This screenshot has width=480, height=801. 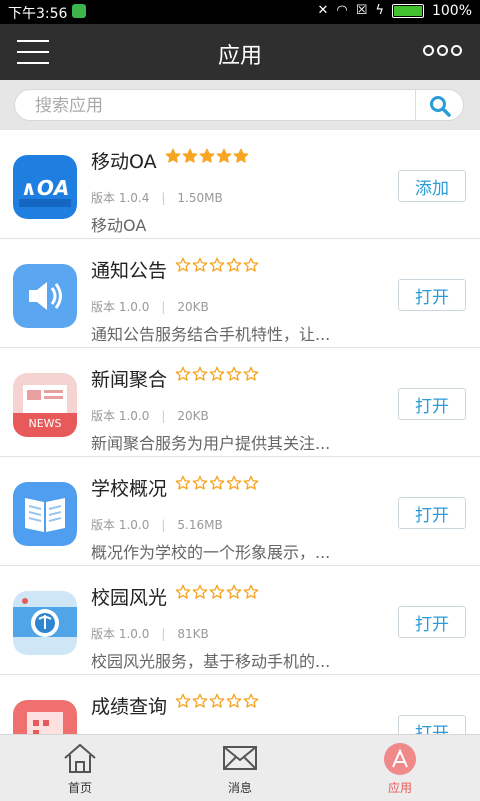 What do you see at coordinates (45, 623) in the screenshot?
I see `camera-icon` at bounding box center [45, 623].